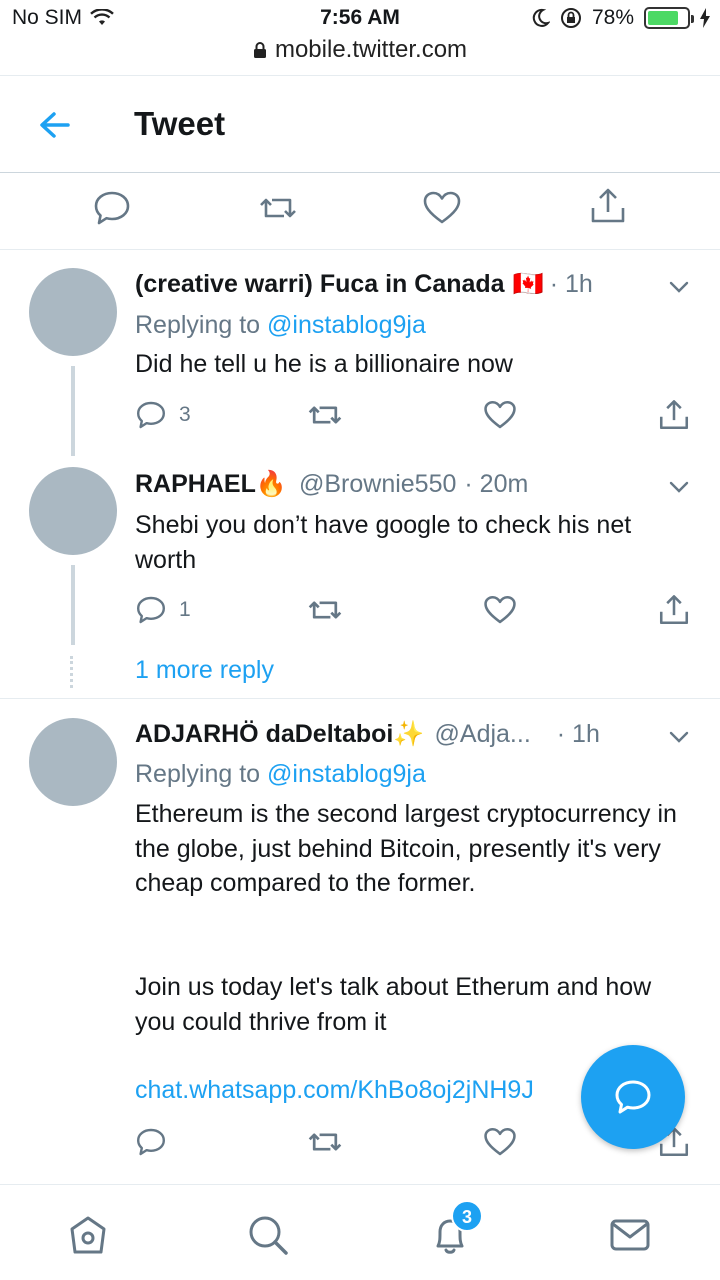  Describe the element at coordinates (612, 17) in the screenshot. I see `battery-percent: 78%` at that location.